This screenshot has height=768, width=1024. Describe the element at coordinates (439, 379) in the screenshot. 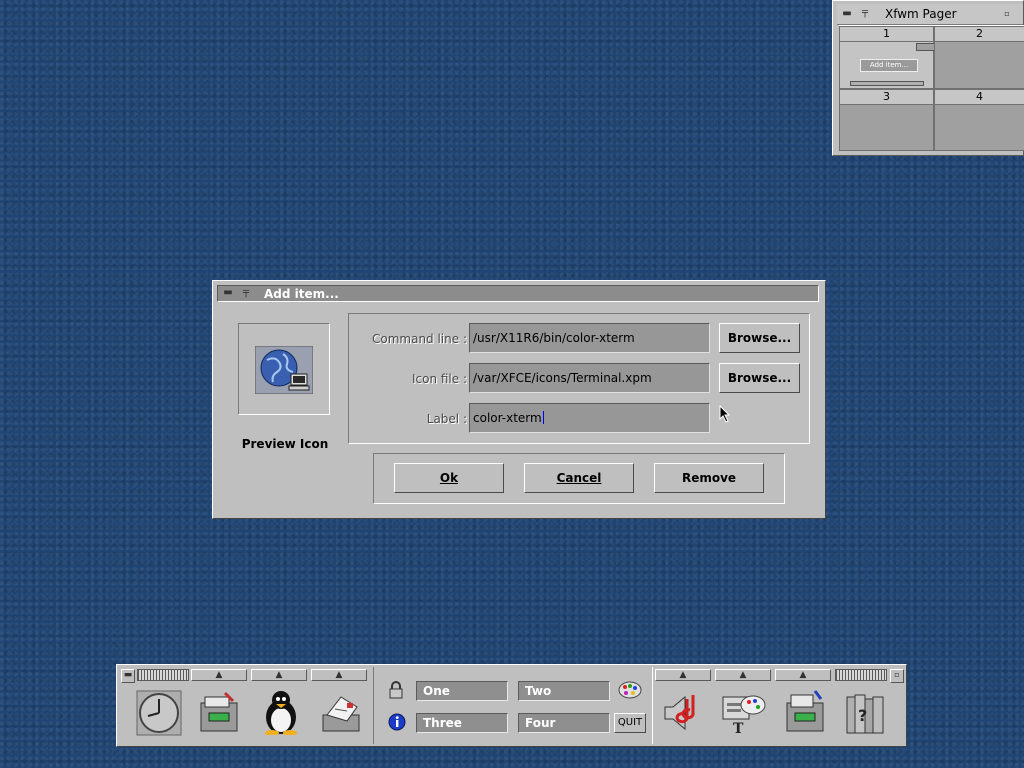

I see `icon-file-label: Icon file :` at that location.